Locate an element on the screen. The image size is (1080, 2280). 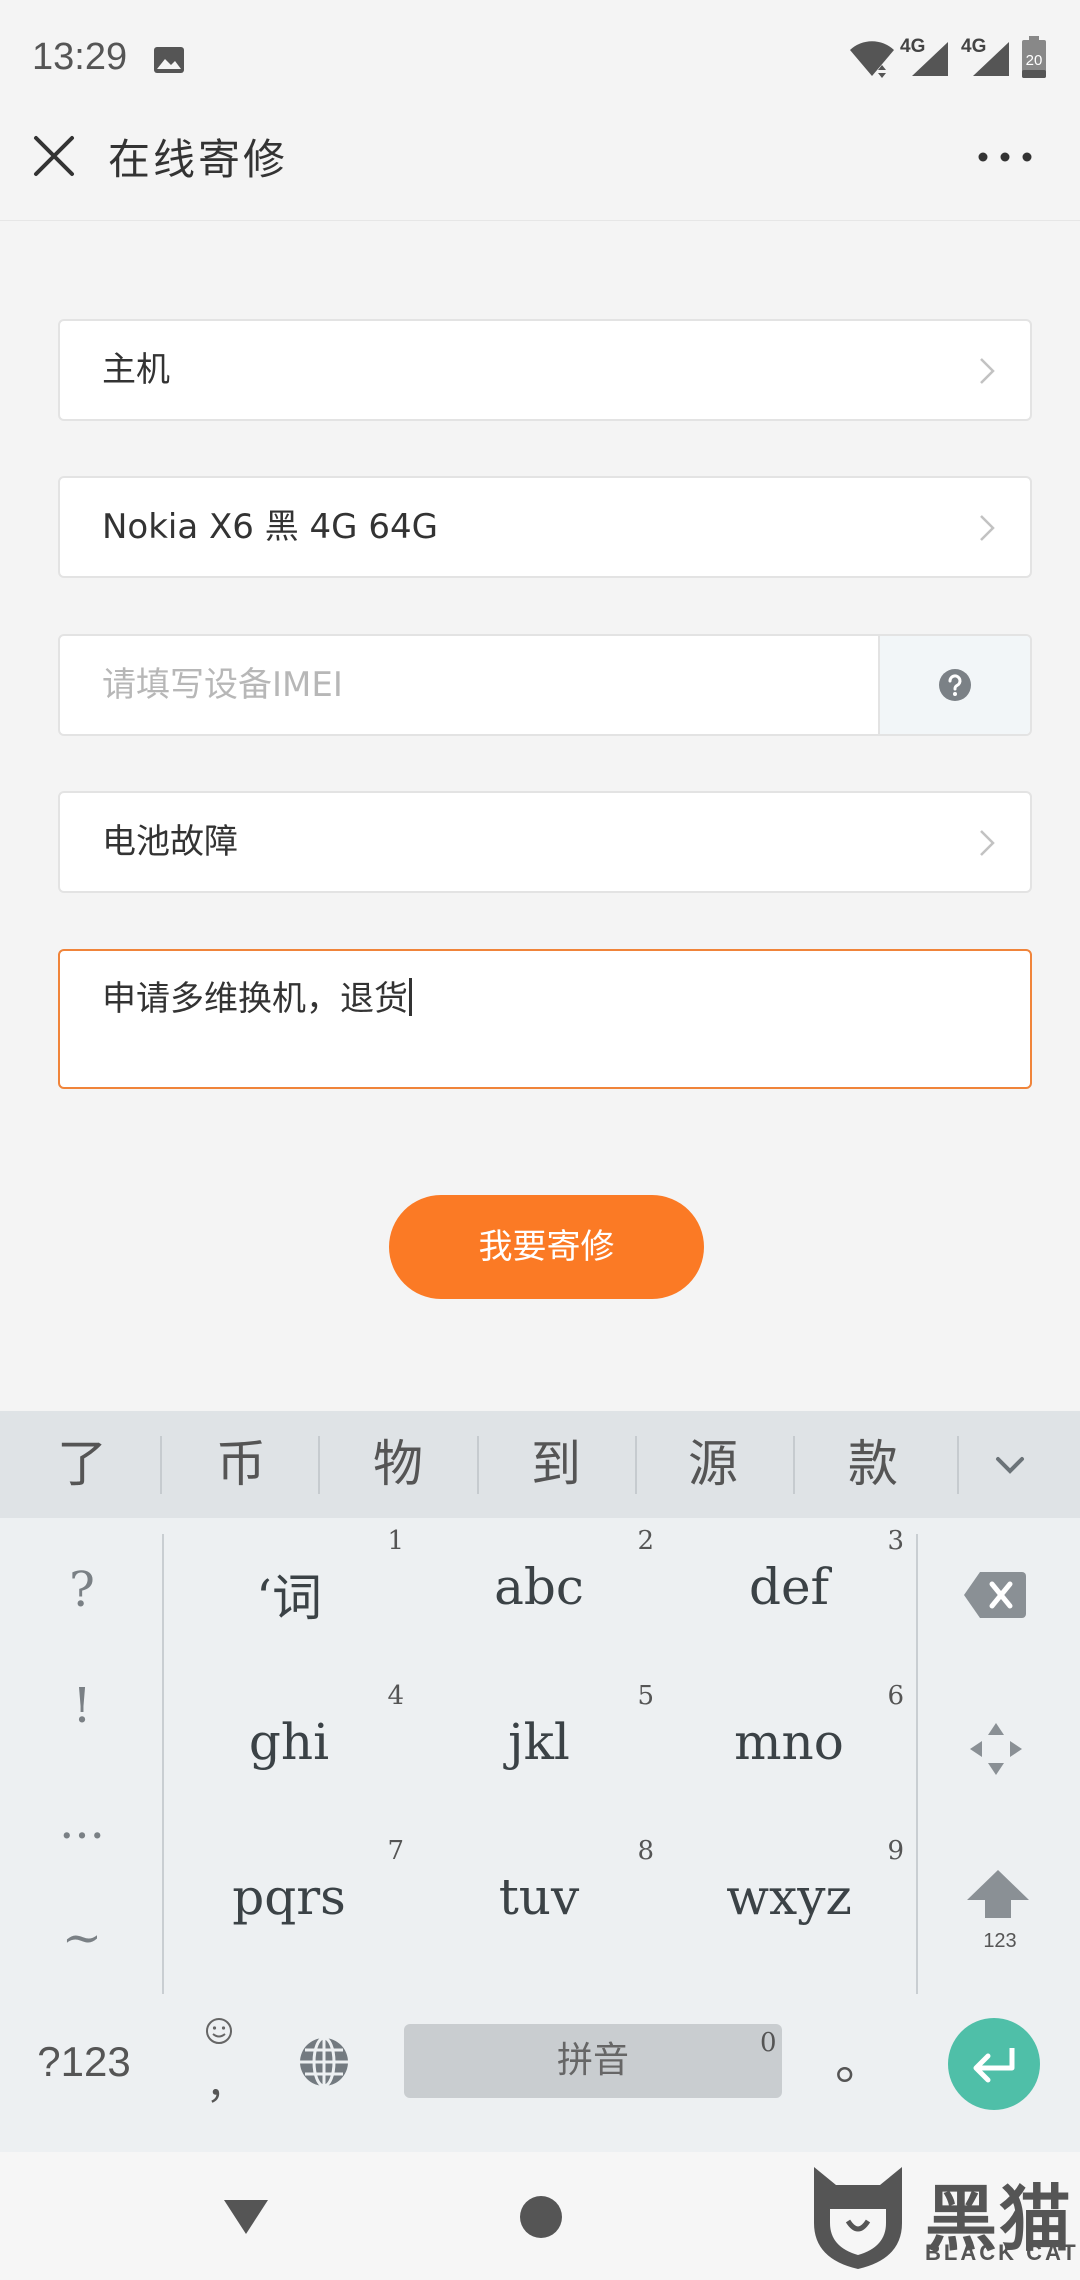
device-model-selector: Nokia X6 黑 4G 64G is located at coordinates (545, 527).